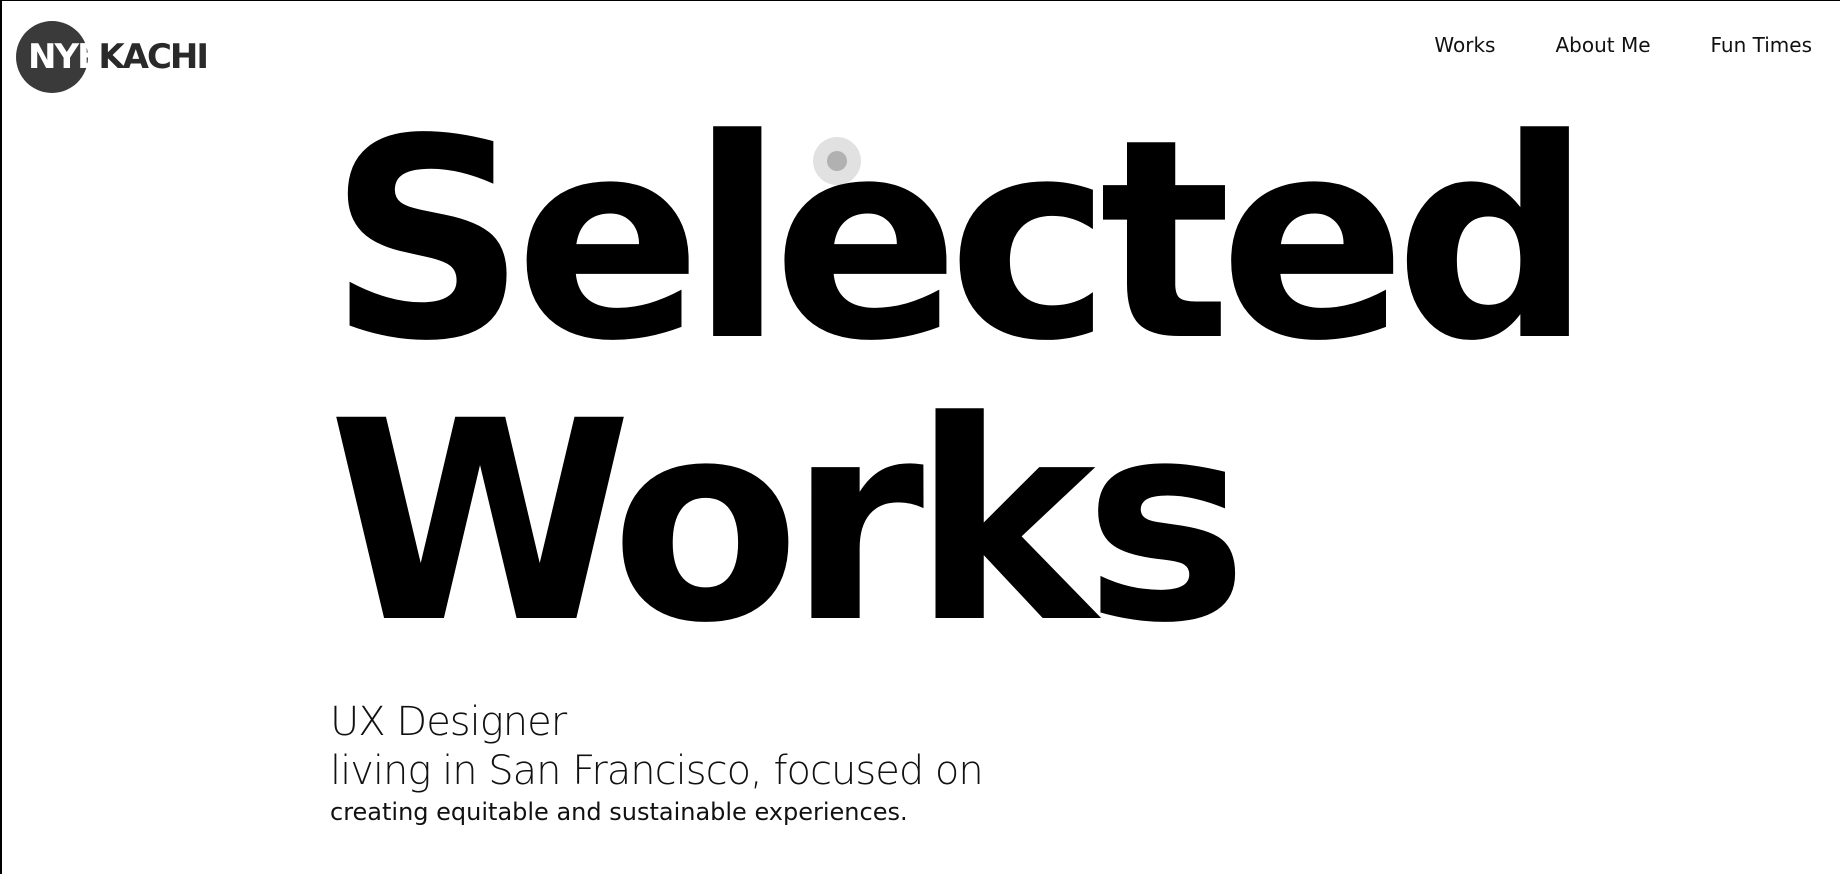 The width and height of the screenshot is (1840, 874). What do you see at coordinates (64, 57) in the screenshot?
I see `logo-text-light: NYE` at bounding box center [64, 57].